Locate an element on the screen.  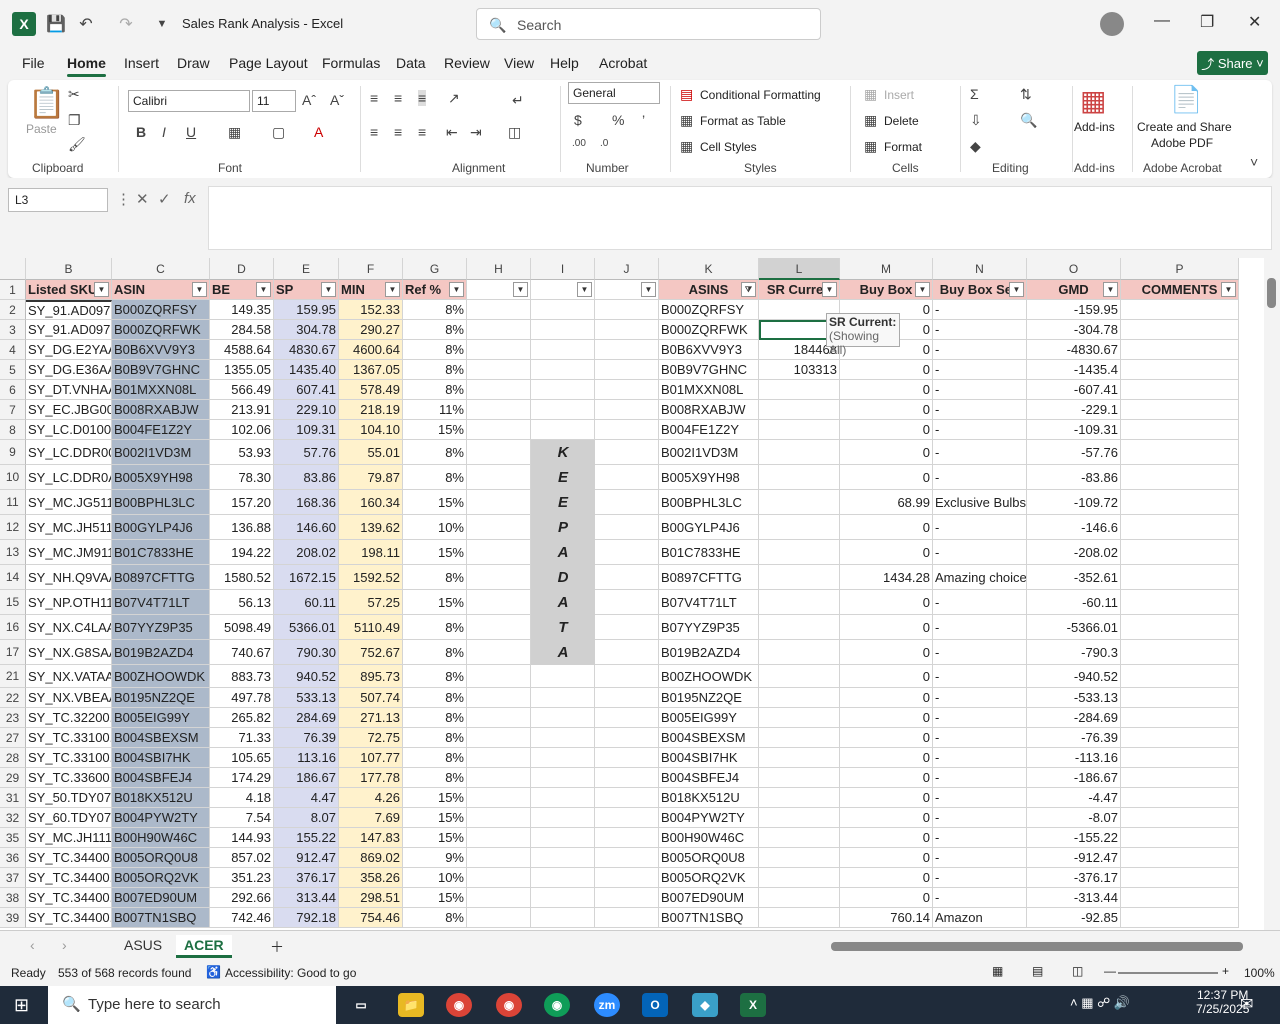
font-size-select: 11 is located at coordinates (274, 101).